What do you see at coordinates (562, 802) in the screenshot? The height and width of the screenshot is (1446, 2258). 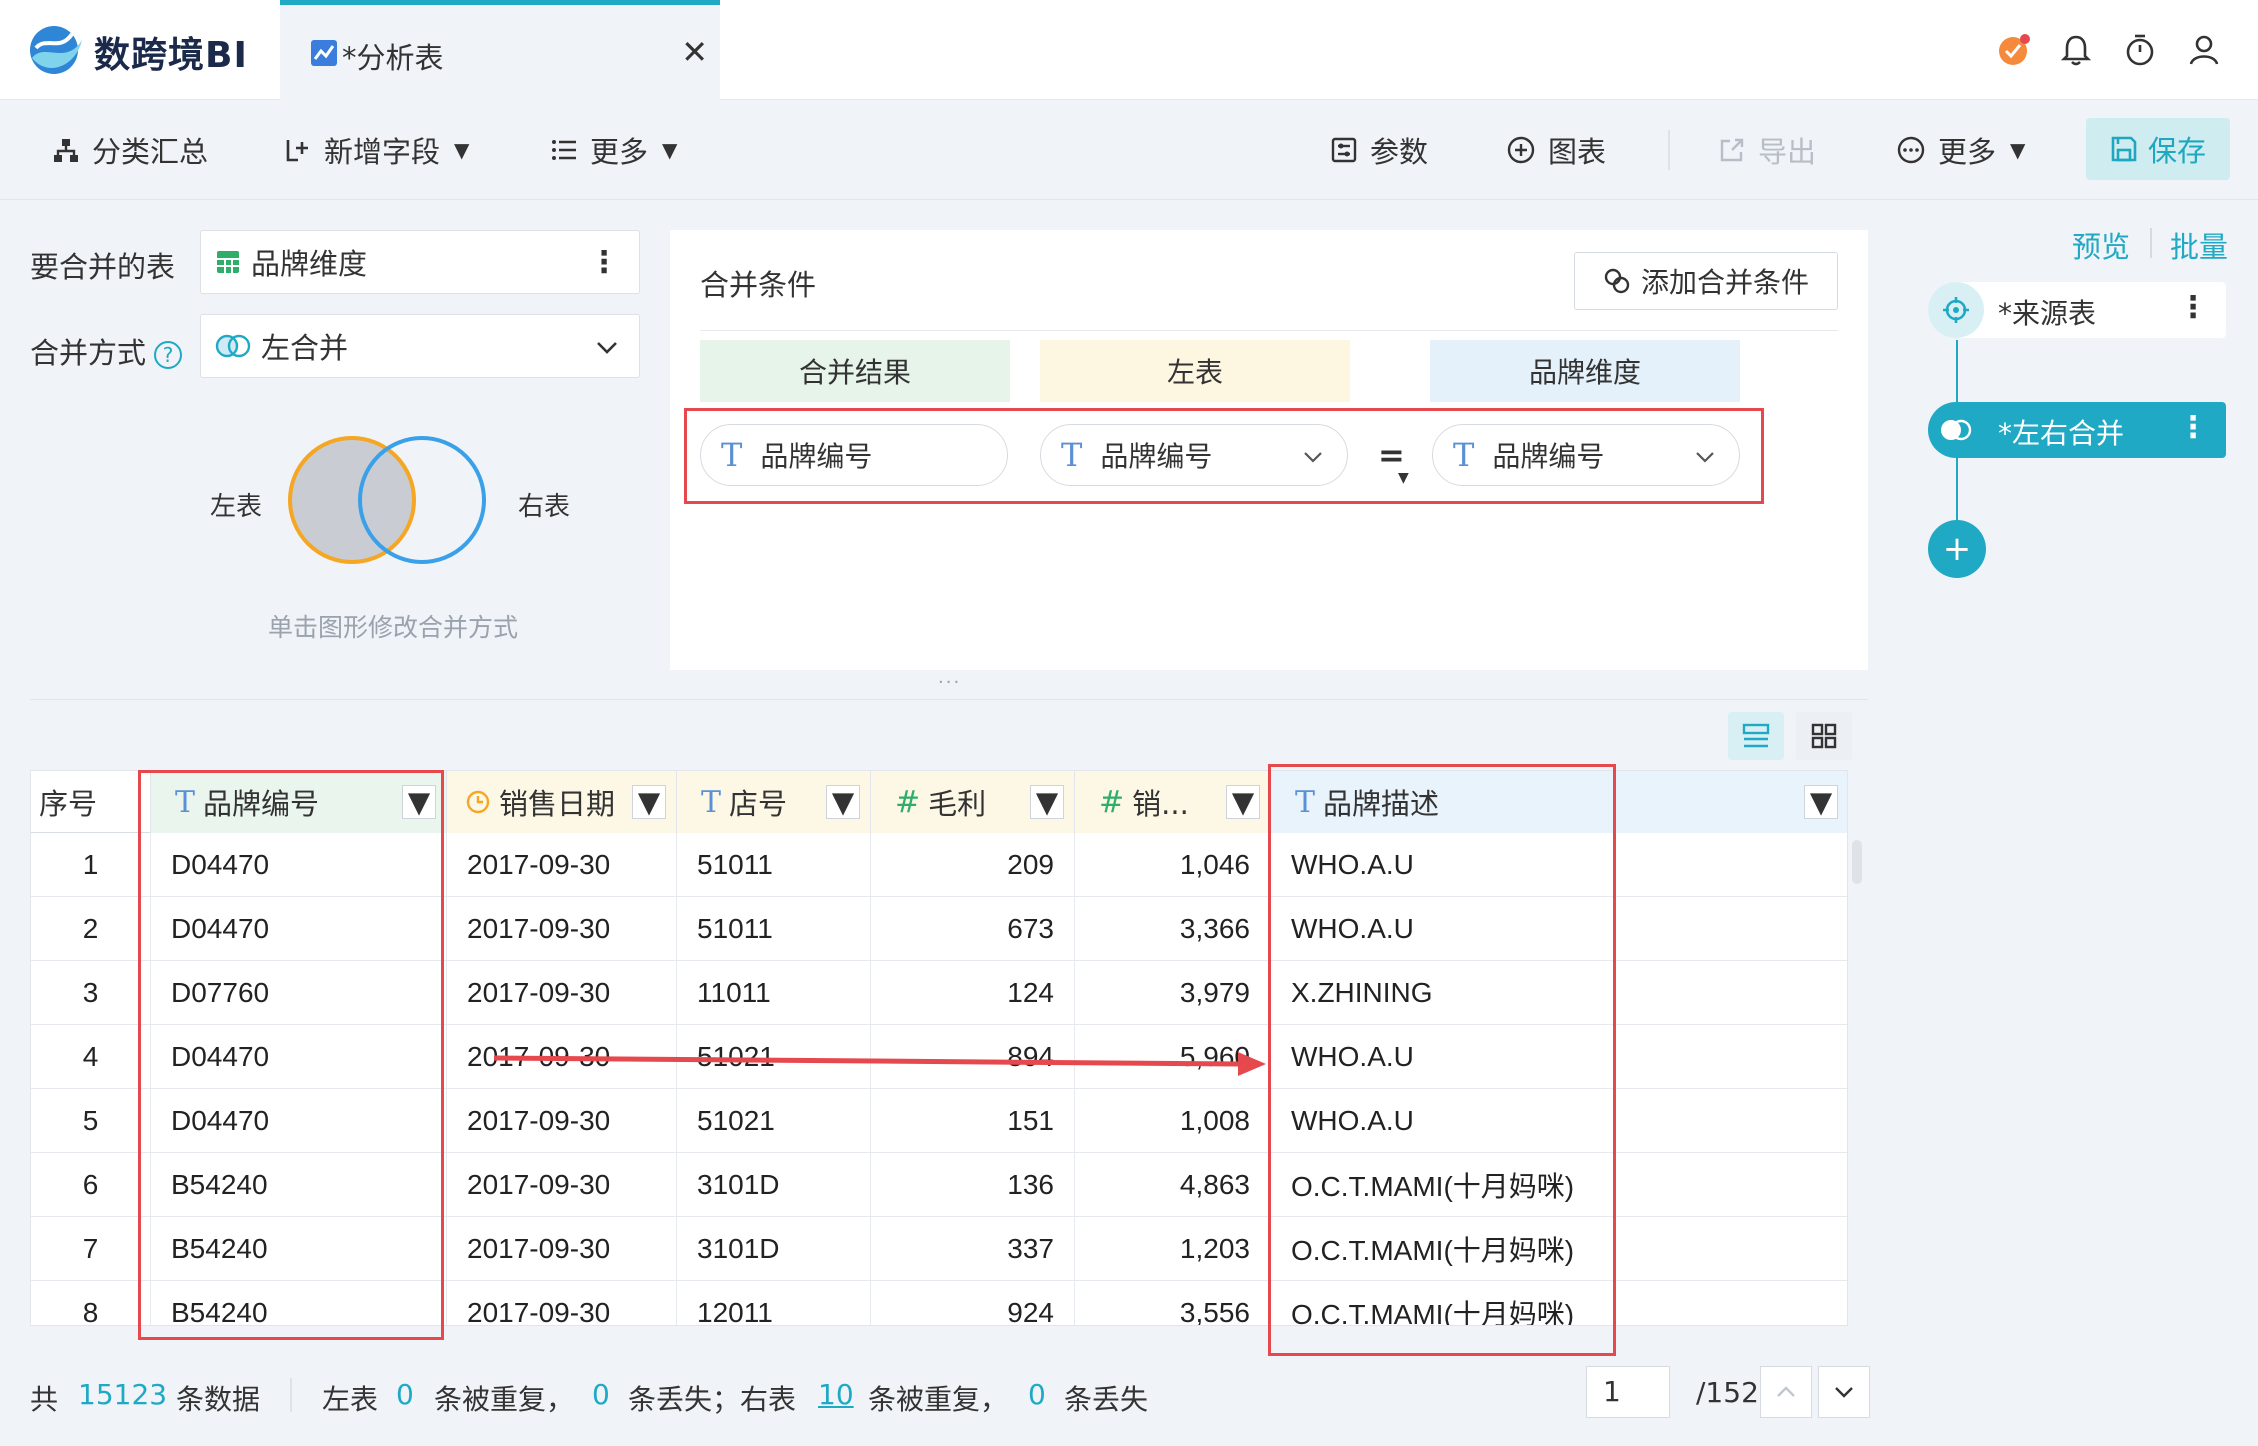 I see `column-header-sales-date: 销售日期 ▼` at bounding box center [562, 802].